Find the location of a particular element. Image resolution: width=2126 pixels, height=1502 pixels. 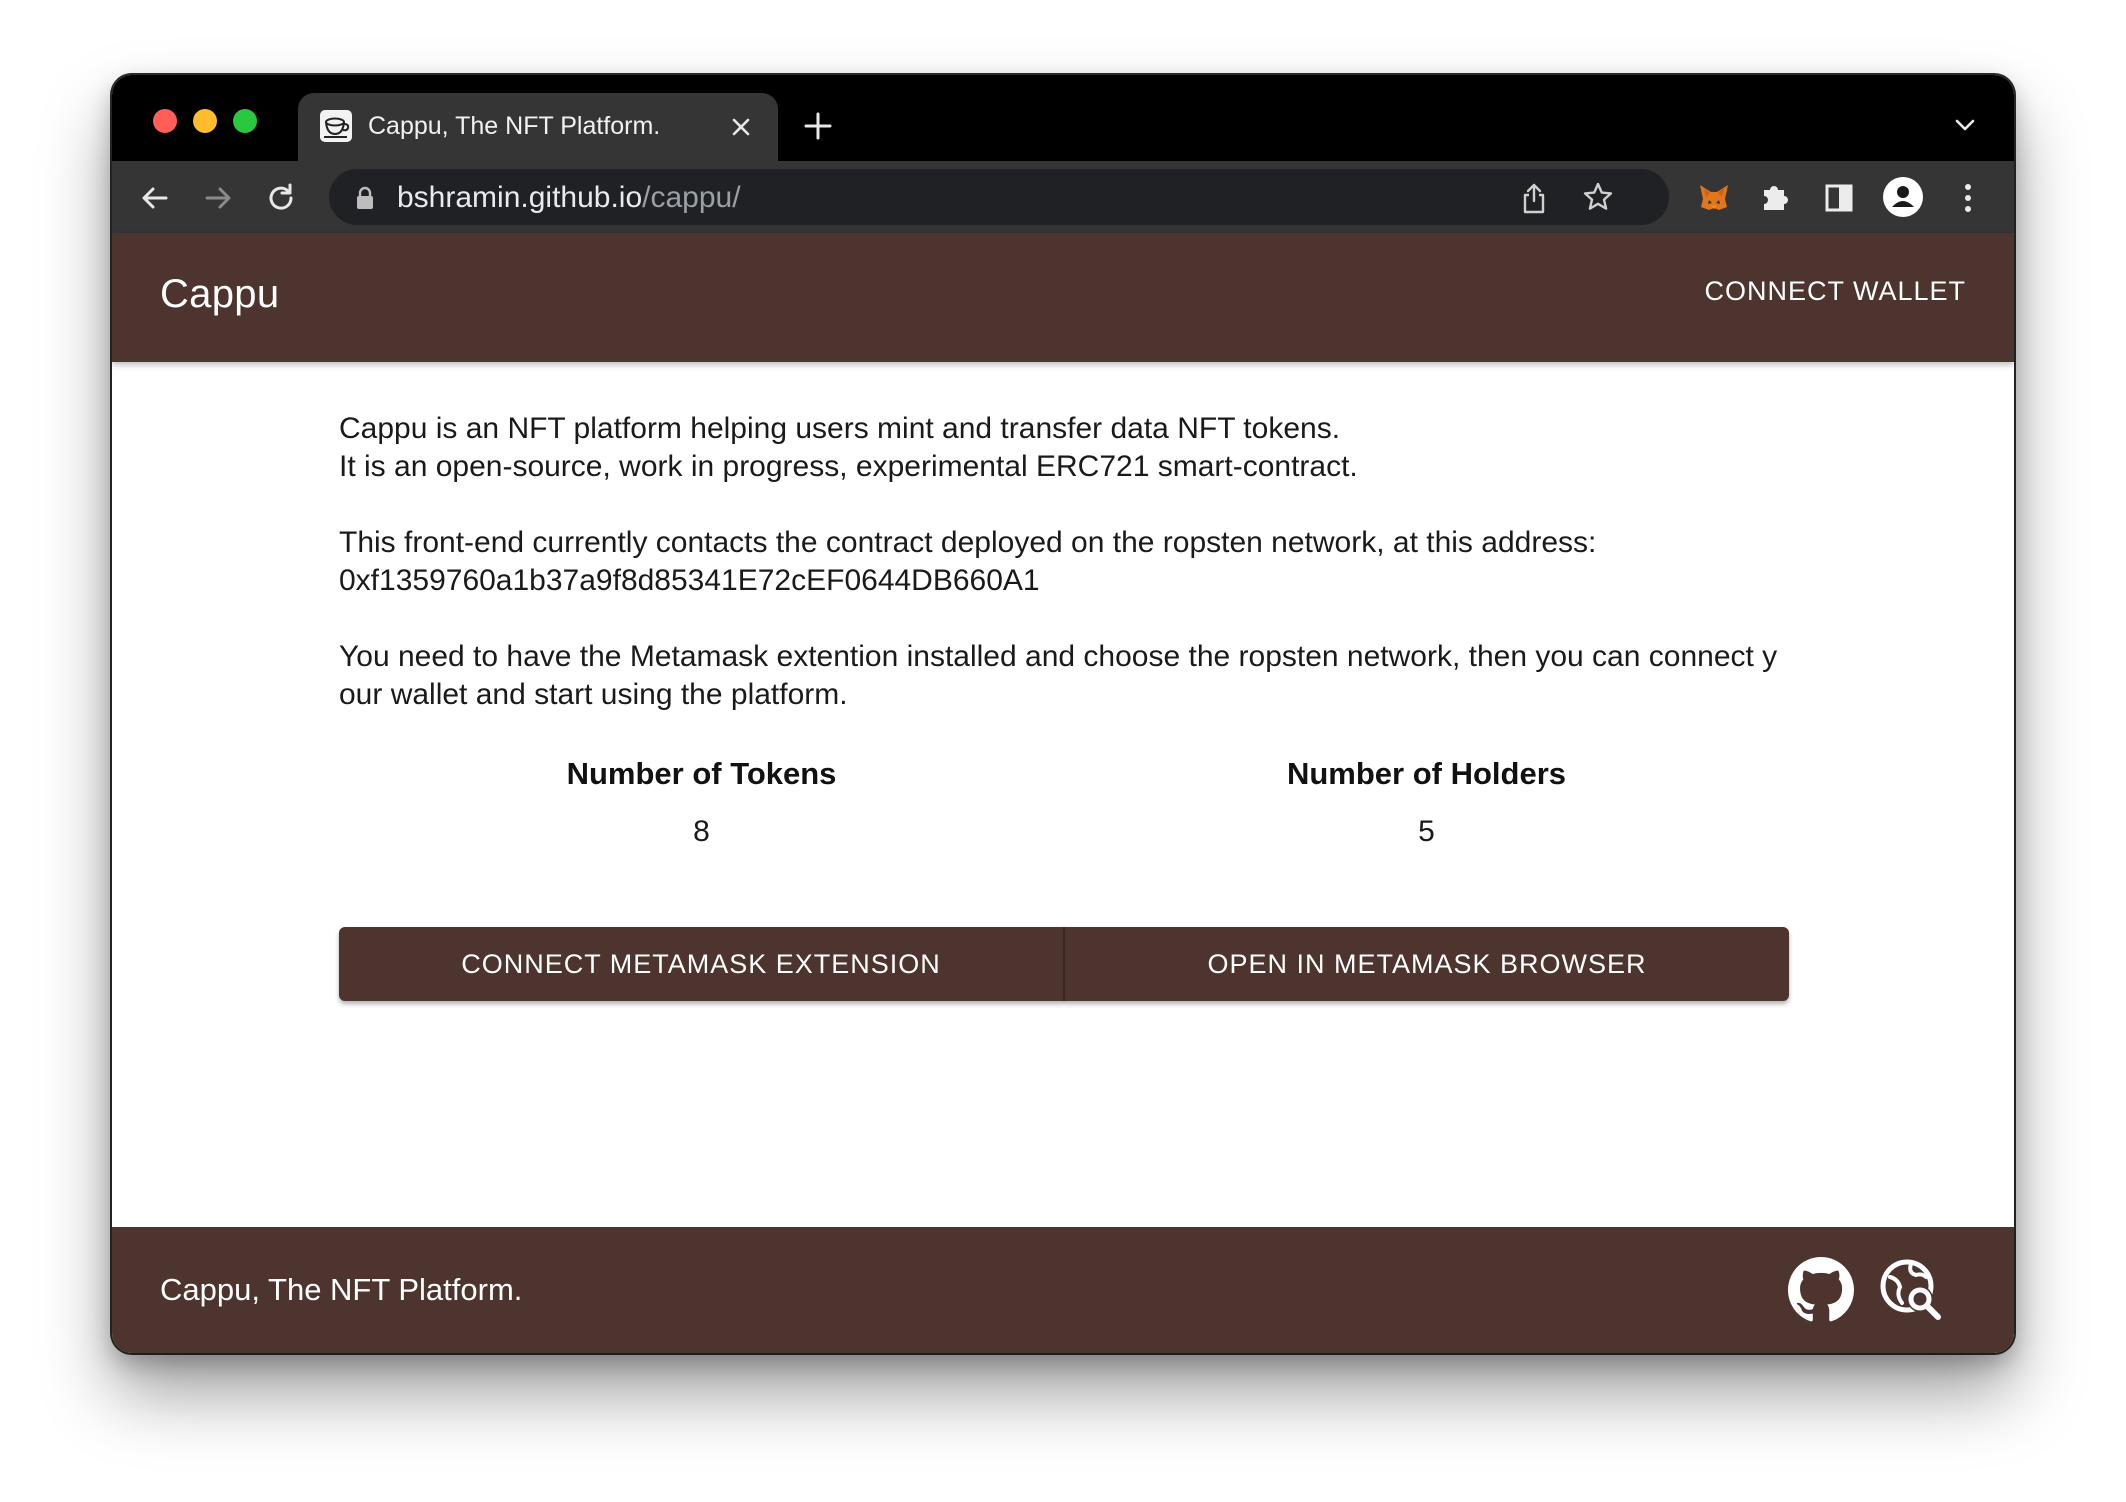

stats-panel: Number of Tokens 8 Number of Holders 5 is located at coordinates (1064, 814).